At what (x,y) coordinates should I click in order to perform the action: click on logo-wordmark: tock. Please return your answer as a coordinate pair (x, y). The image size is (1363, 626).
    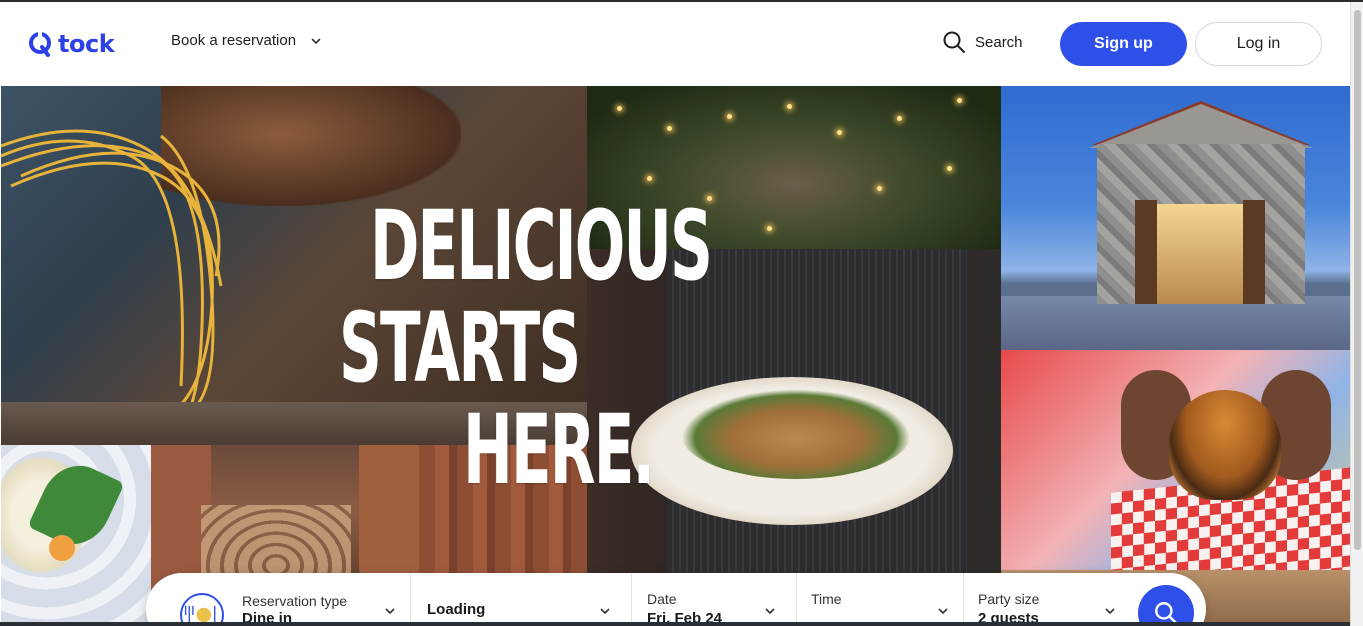
    Looking at the image, I should click on (86, 44).